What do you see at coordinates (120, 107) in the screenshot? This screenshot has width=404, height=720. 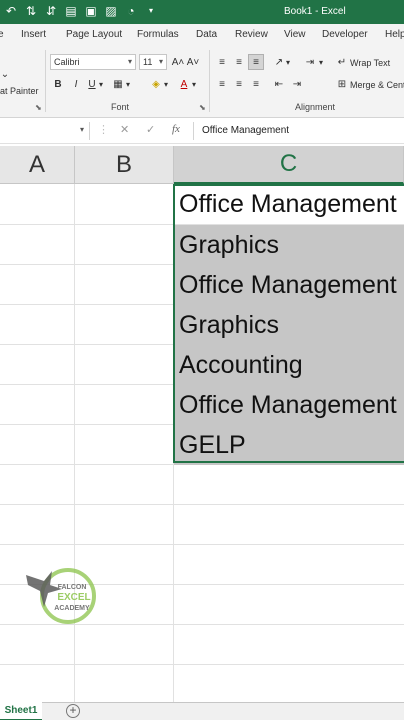 I see `font-group-label: Font` at bounding box center [120, 107].